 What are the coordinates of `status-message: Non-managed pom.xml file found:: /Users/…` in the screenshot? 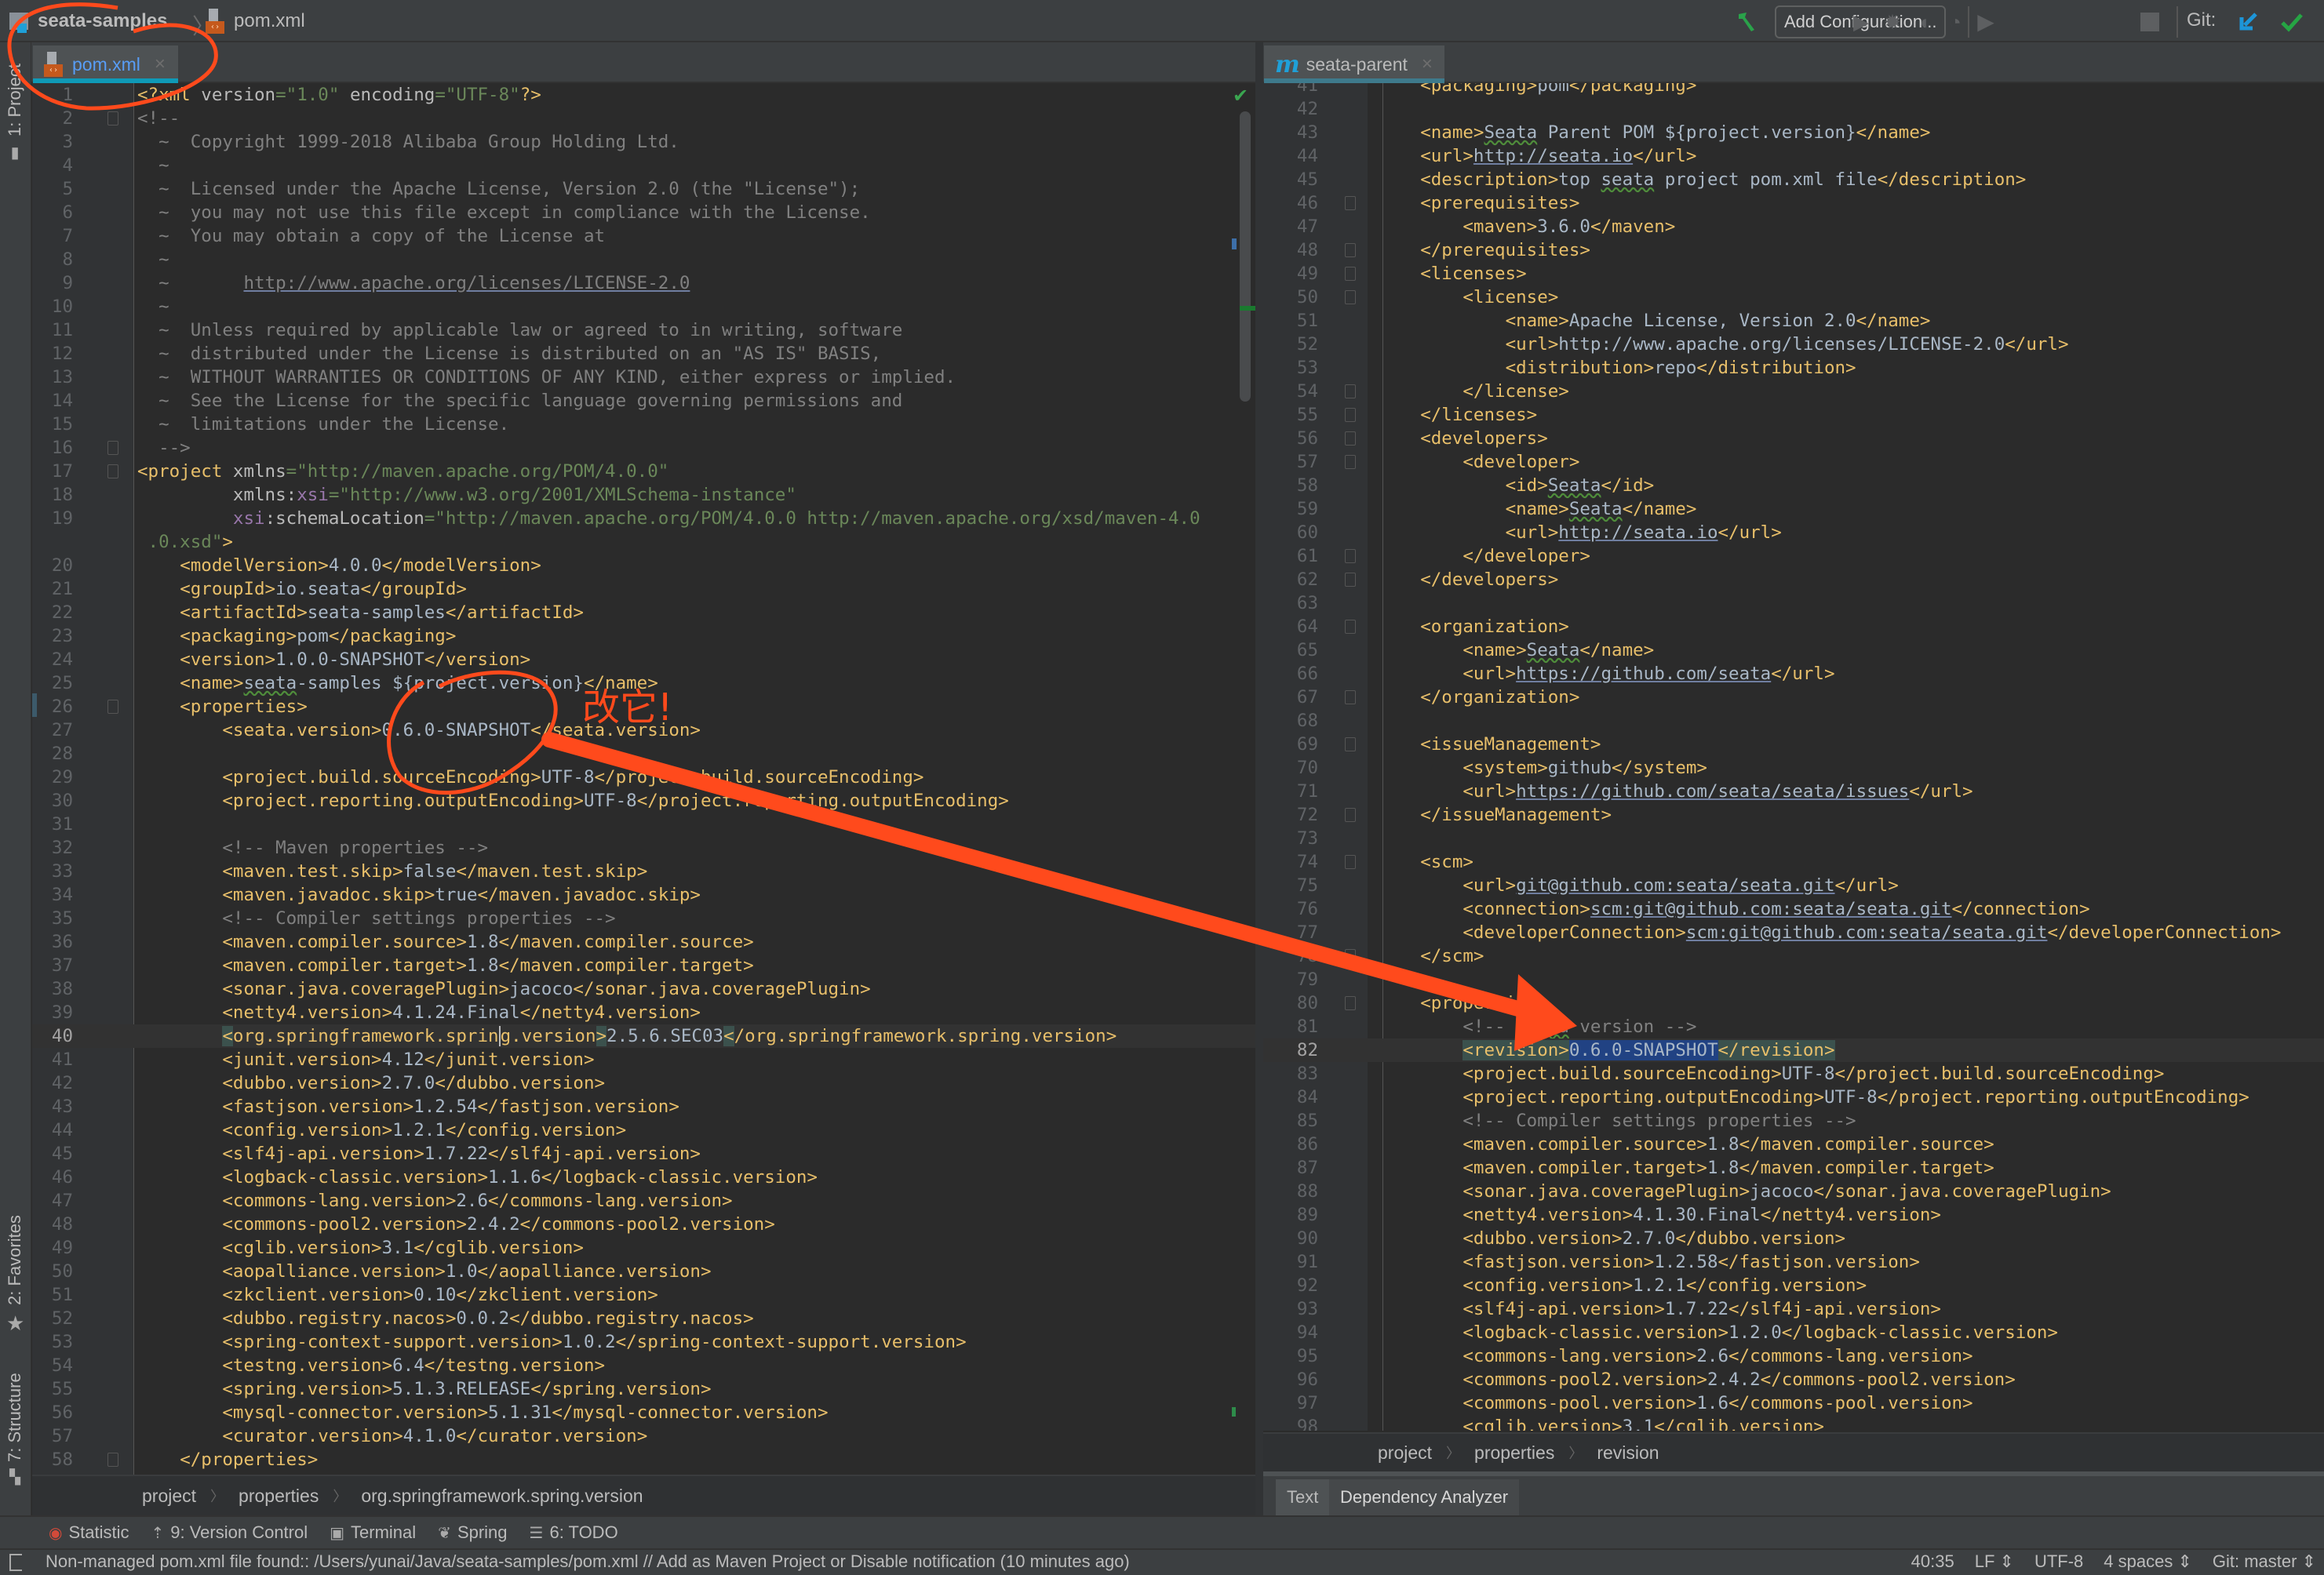 It's located at (588, 1561).